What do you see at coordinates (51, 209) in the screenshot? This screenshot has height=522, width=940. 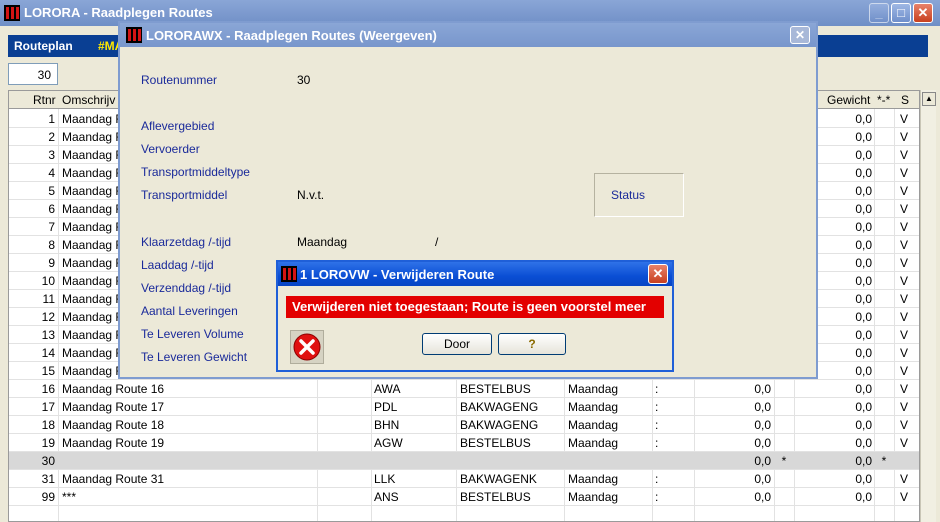 I see `cell-rtnr: 6` at bounding box center [51, 209].